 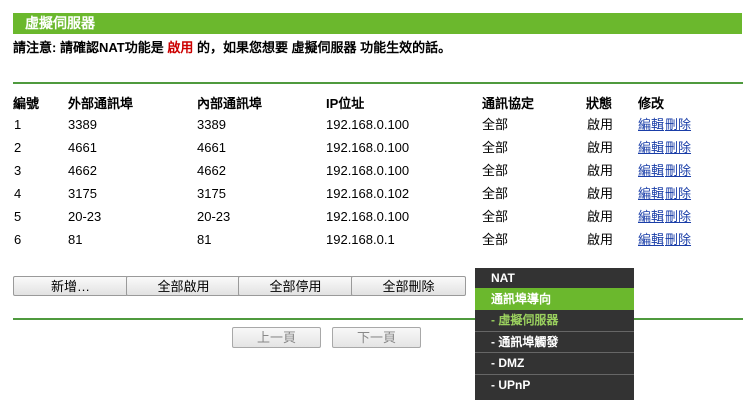 I want to click on row-internal-port: 4662, so click(x=211, y=170).